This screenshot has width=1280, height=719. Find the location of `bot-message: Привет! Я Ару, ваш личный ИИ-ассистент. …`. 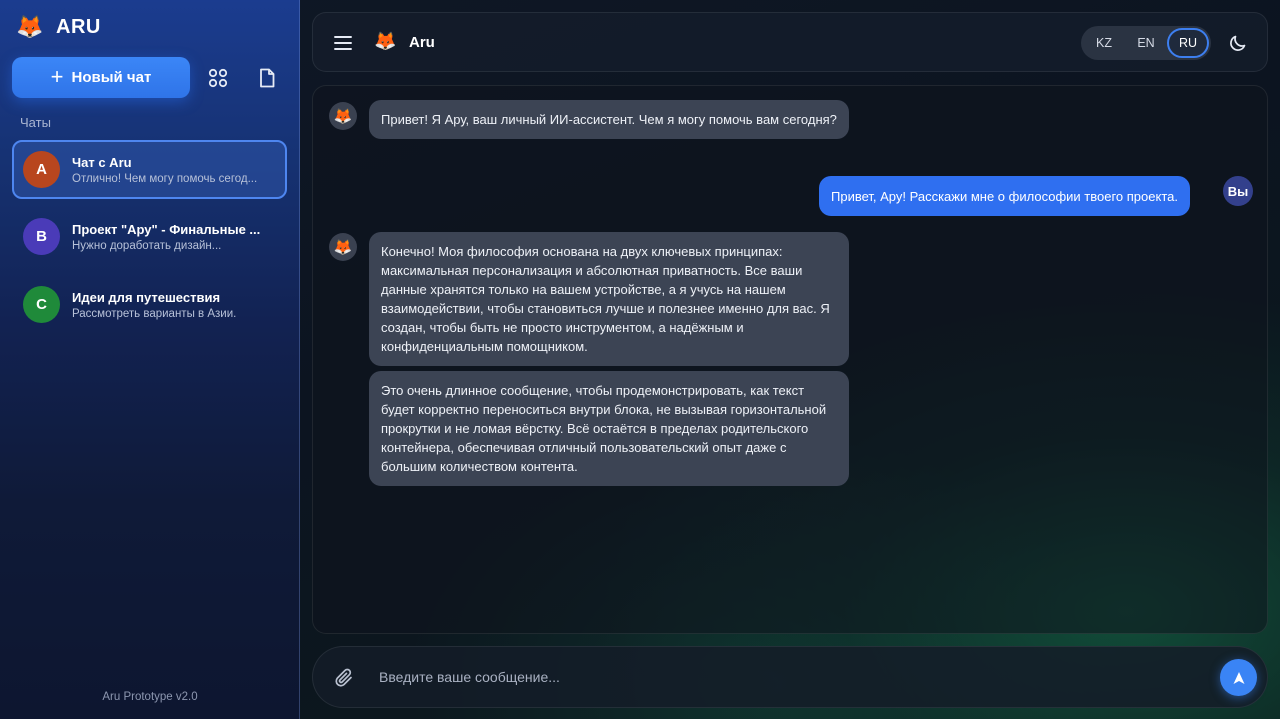

bot-message: Привет! Я Ару, ваш личный ИИ-ассистент. … is located at coordinates (609, 119).